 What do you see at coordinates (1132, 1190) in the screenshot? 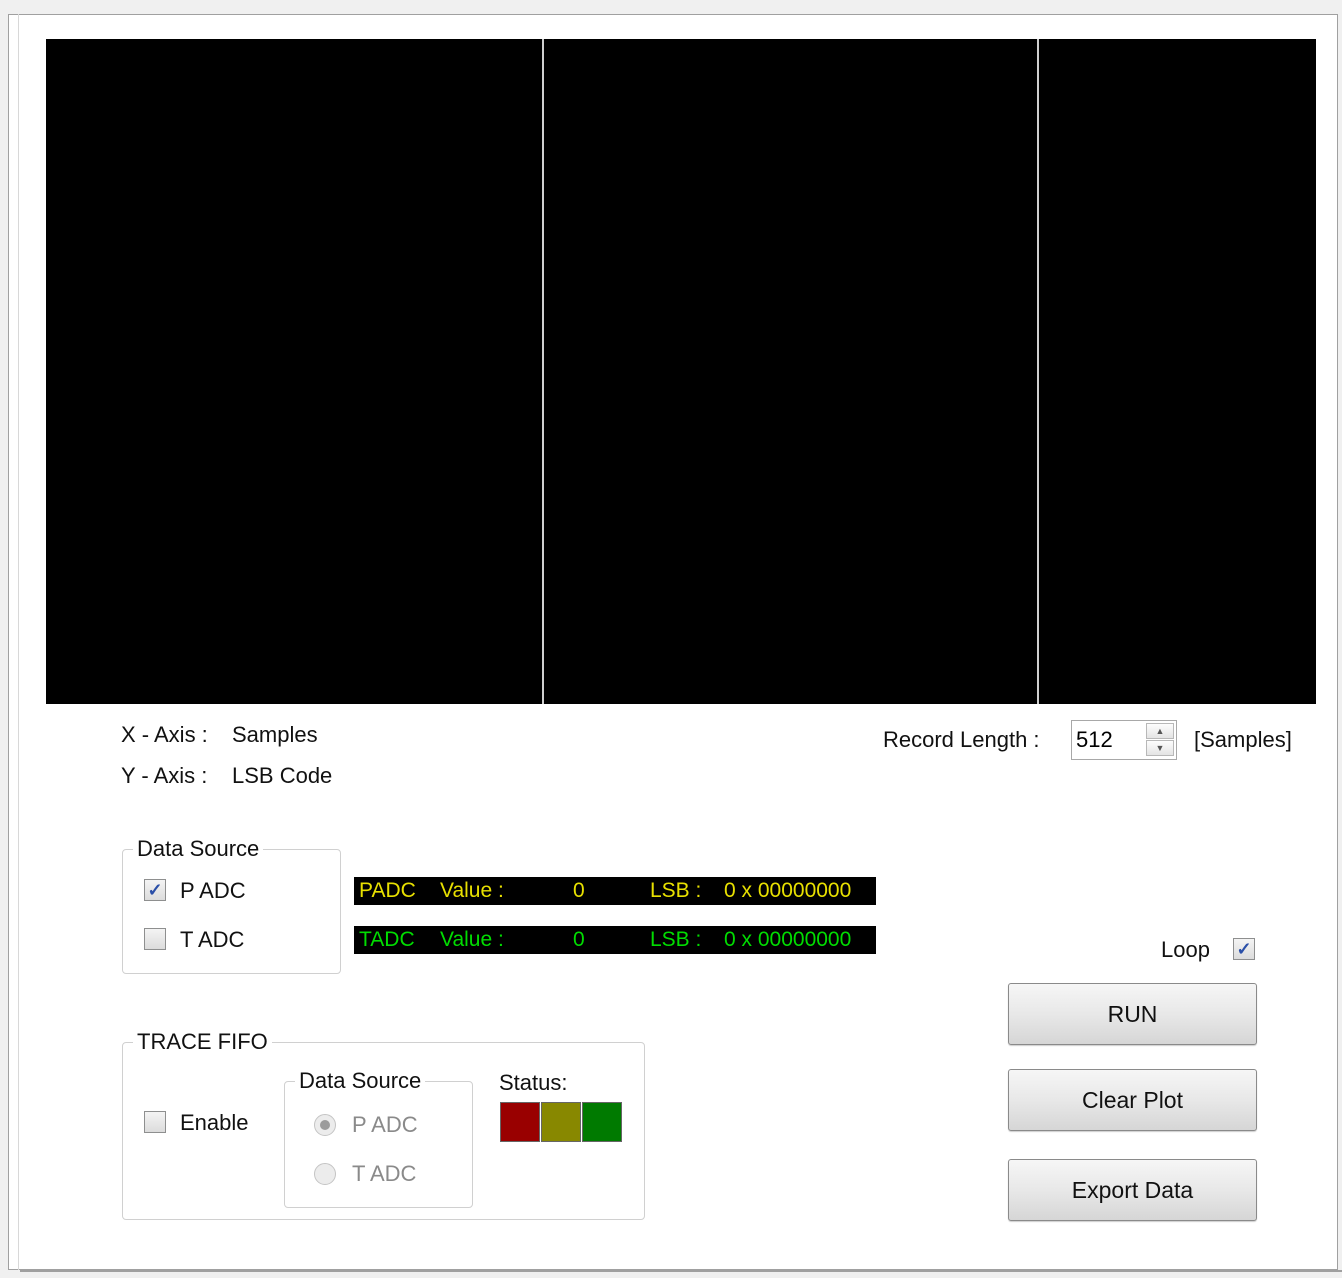
I see `export-data-button: Export Data` at bounding box center [1132, 1190].